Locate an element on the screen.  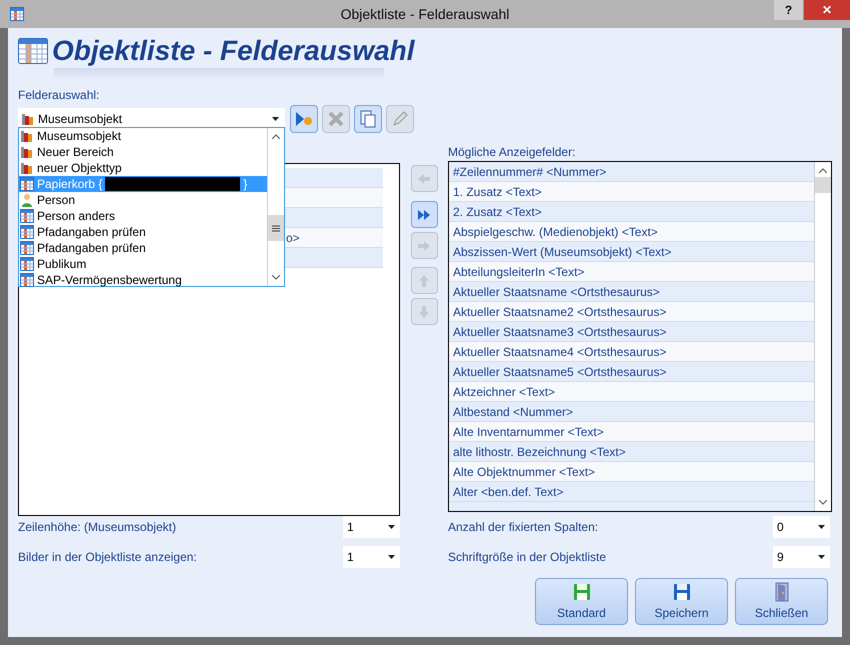
available-fields-label: Mögliche Anzeigefelder: is located at coordinates (512, 152).